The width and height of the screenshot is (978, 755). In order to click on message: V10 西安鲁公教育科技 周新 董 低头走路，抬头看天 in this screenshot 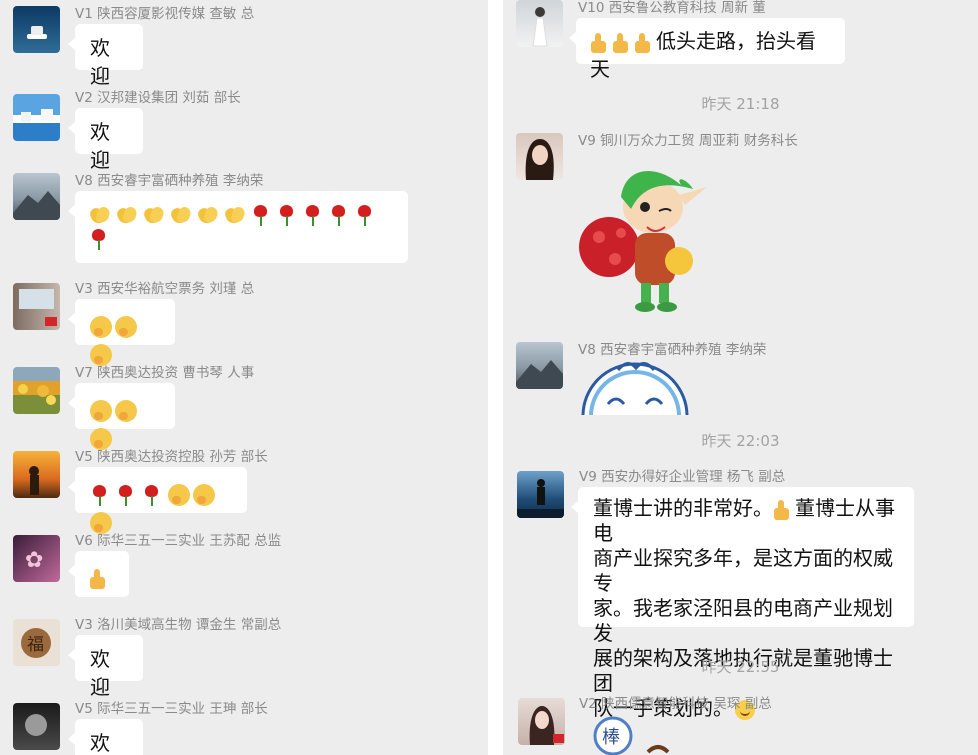, I will do `click(740, 40)`.